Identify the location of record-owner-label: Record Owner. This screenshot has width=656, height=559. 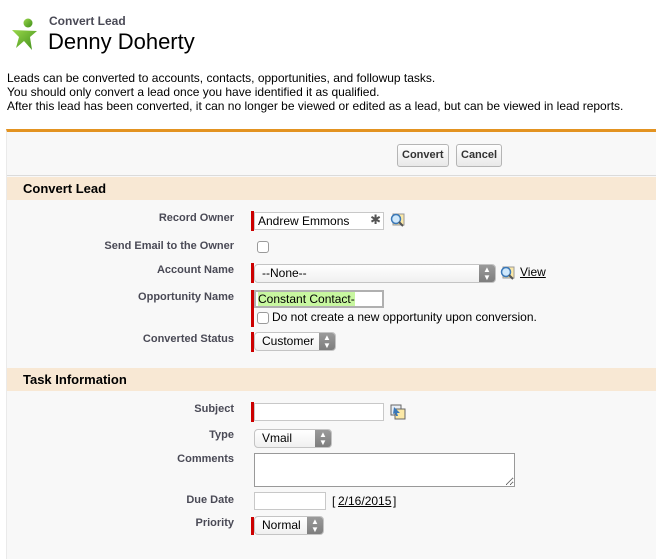
(196, 218).